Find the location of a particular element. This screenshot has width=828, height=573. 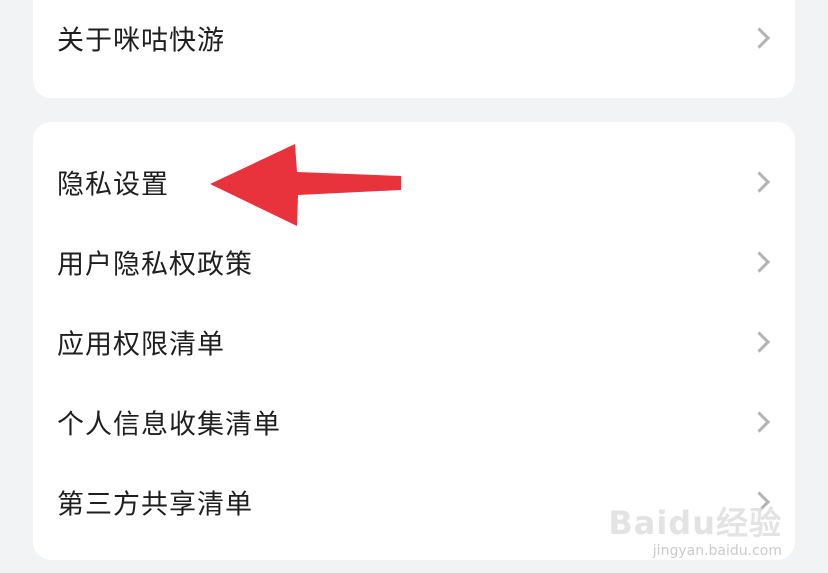

red-pointer-arrow-icon is located at coordinates (305, 185).